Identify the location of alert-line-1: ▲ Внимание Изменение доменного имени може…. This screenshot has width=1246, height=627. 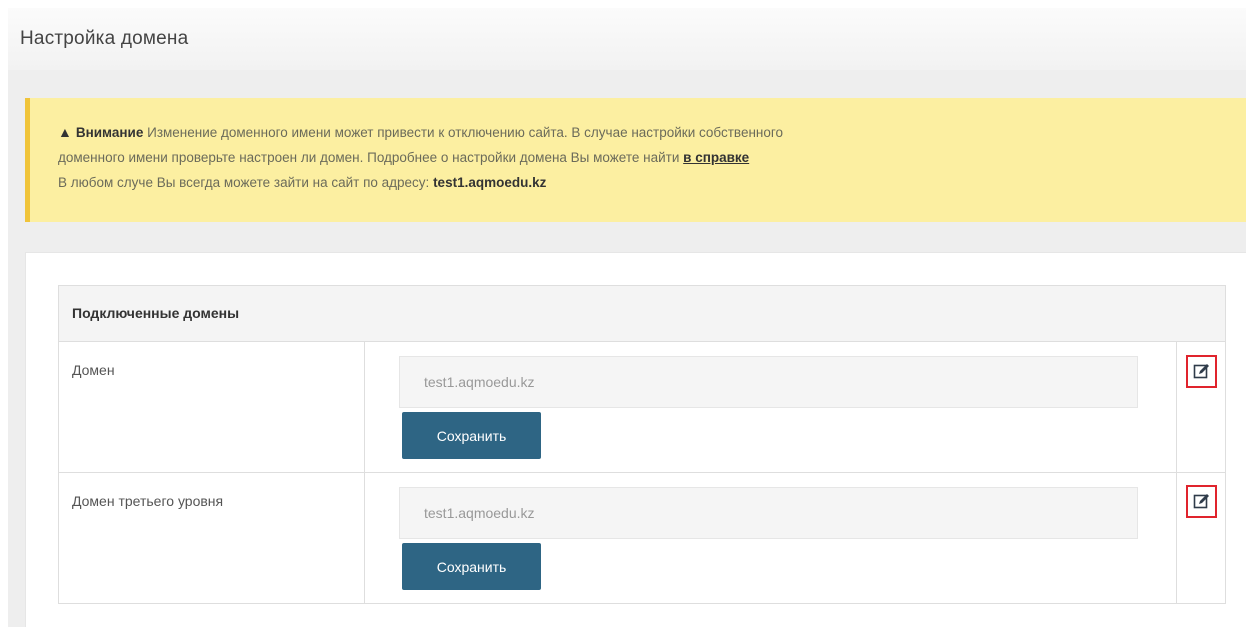
(652, 132).